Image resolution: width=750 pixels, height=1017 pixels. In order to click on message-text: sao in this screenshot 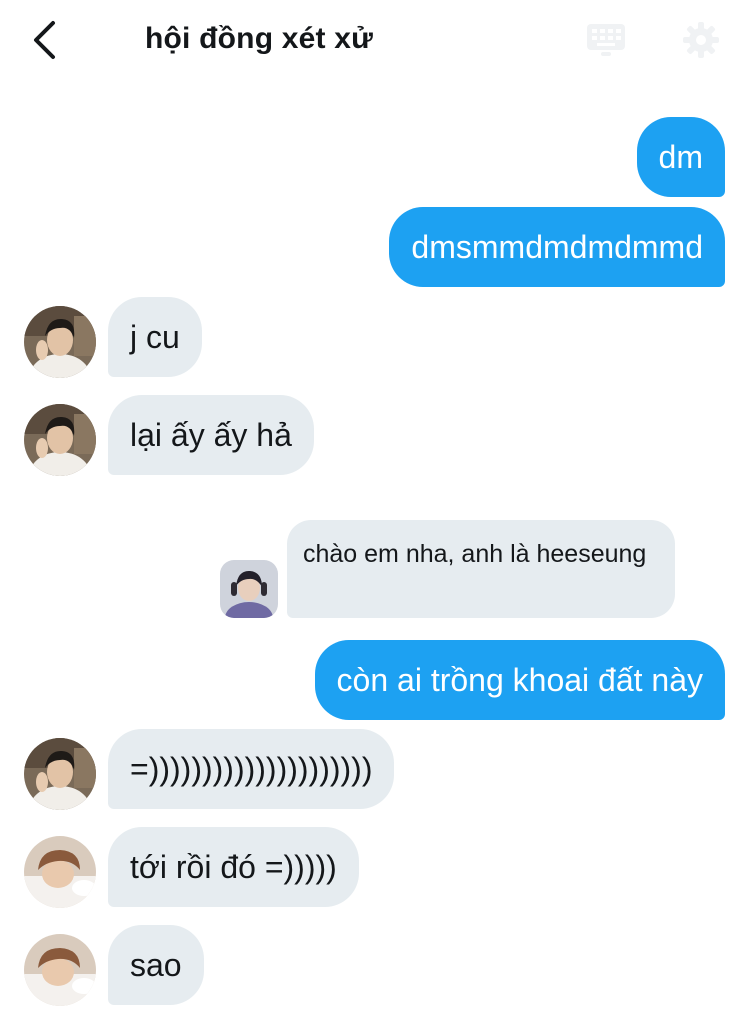, I will do `click(156, 965)`.